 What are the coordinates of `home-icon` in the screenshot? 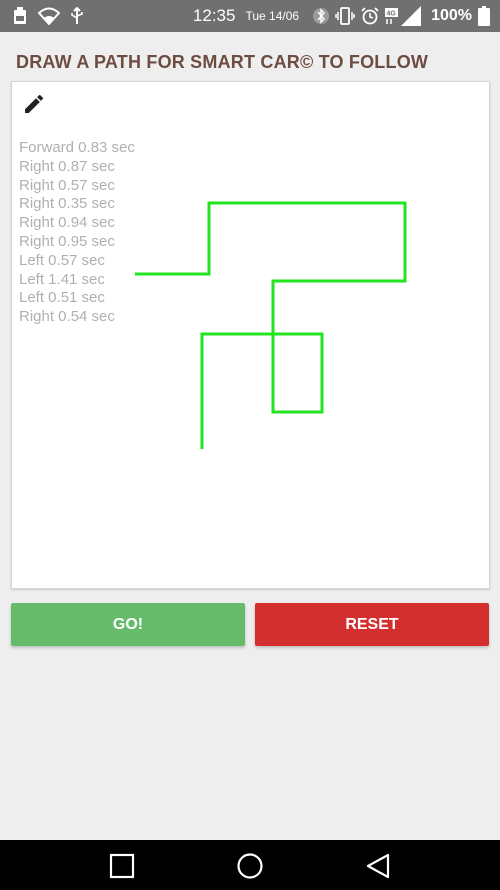 It's located at (250, 866).